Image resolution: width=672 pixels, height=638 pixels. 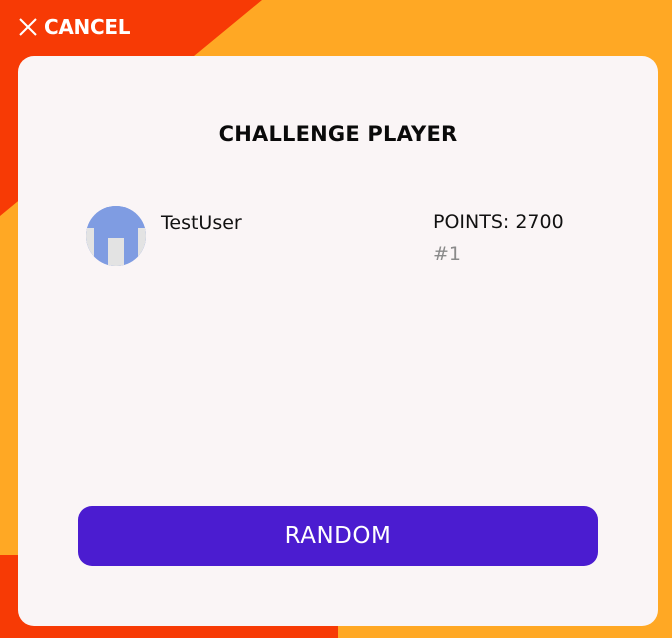 I want to click on player-list-item: TestUser POINTS: 2700 #1, so click(x=336, y=237).